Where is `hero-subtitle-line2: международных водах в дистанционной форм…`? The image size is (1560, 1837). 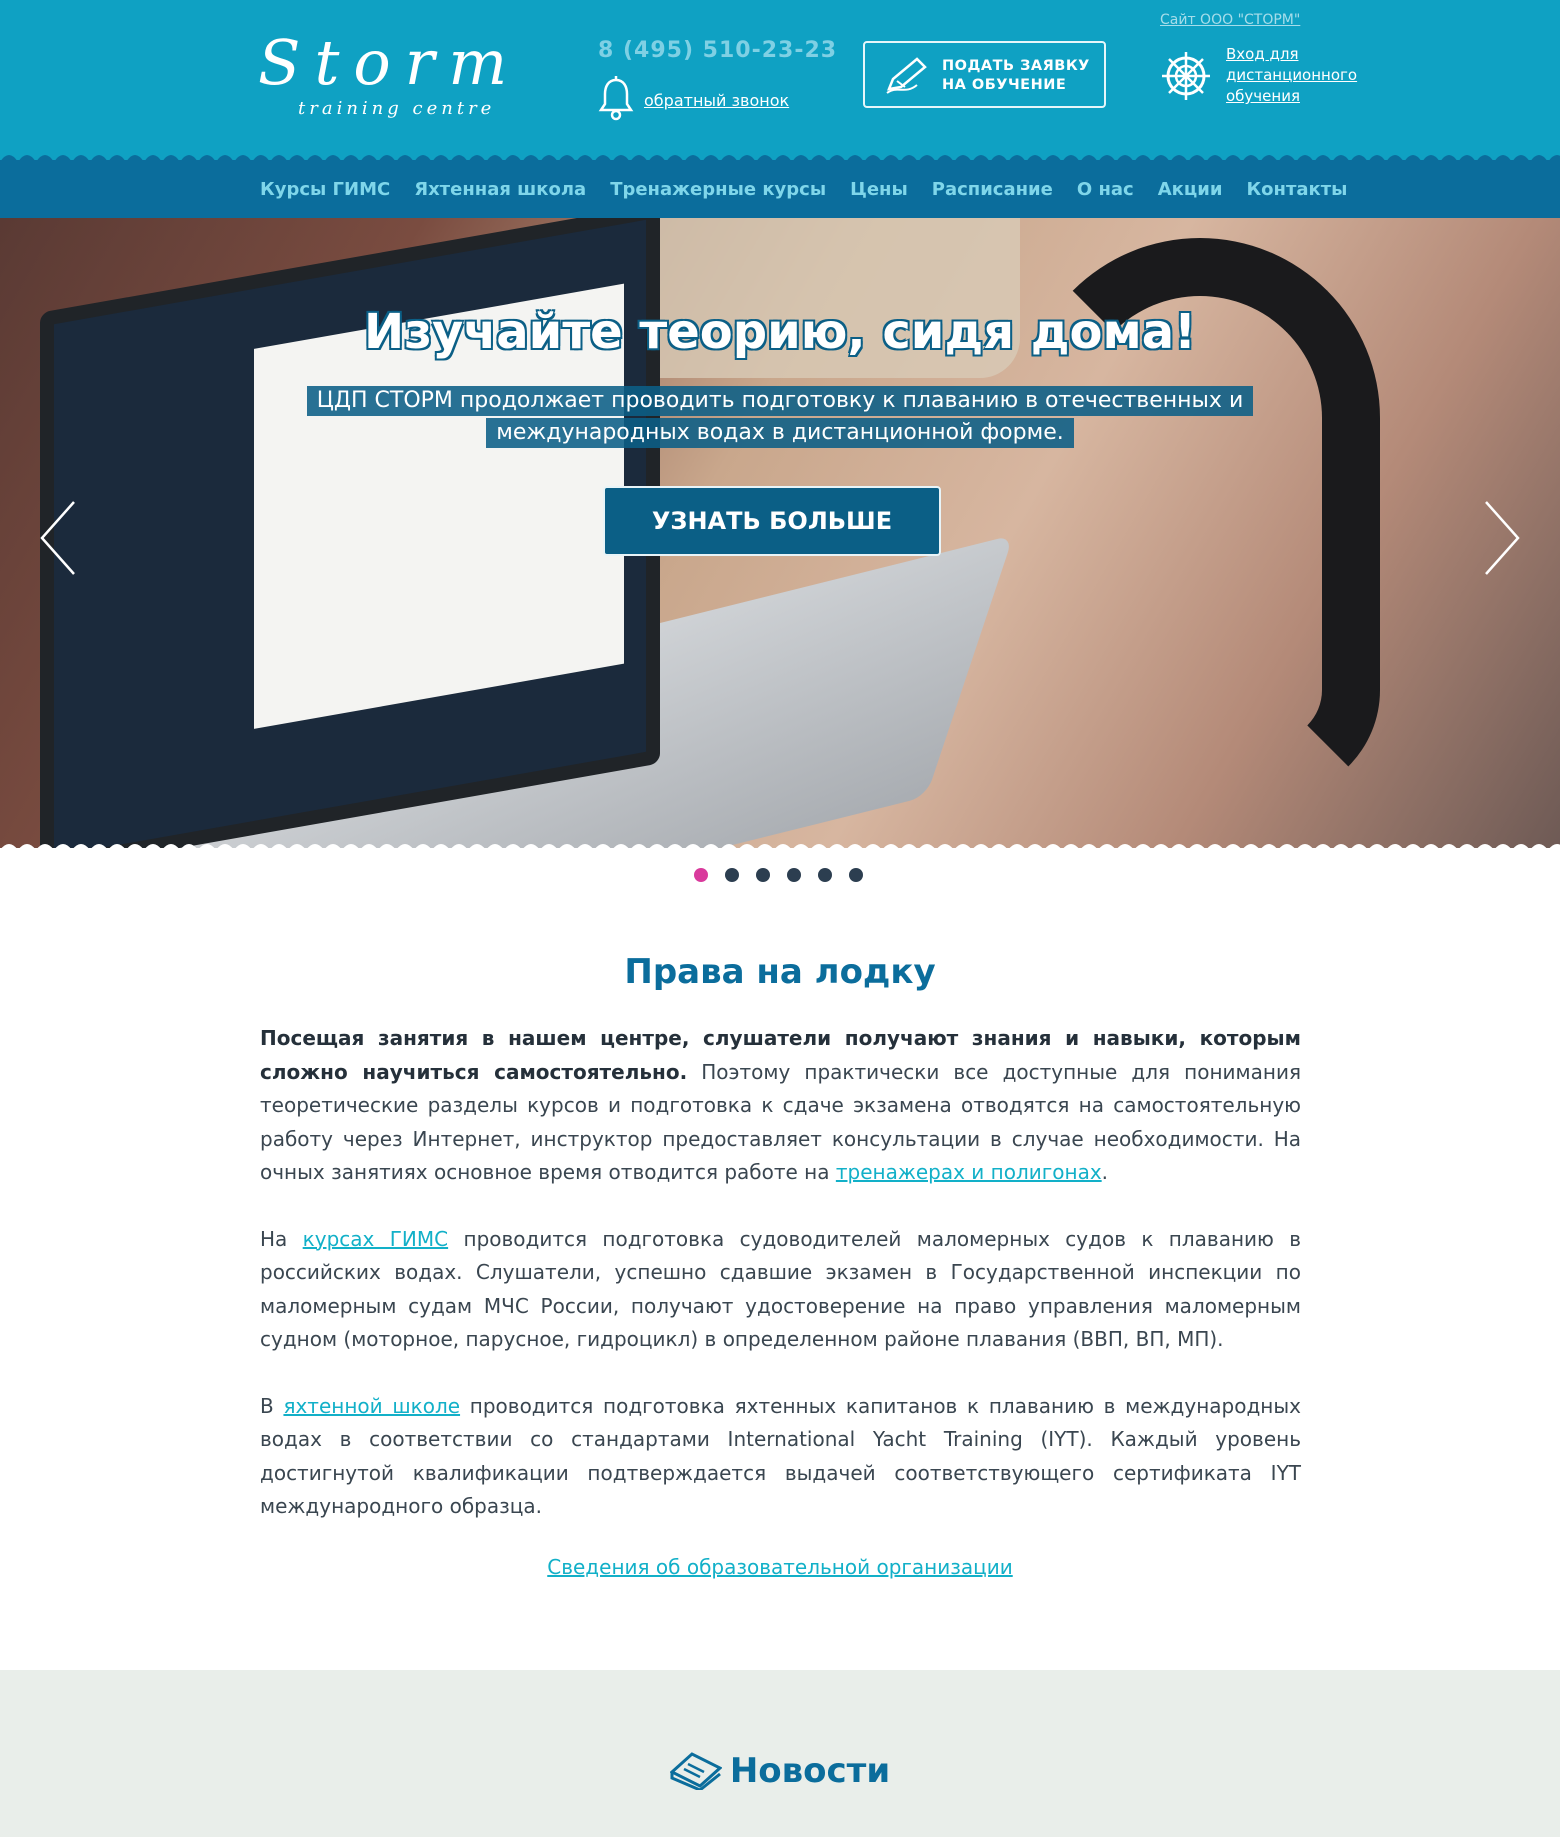
hero-subtitle-line2: международных водах в дистанционной форм… is located at coordinates (780, 433).